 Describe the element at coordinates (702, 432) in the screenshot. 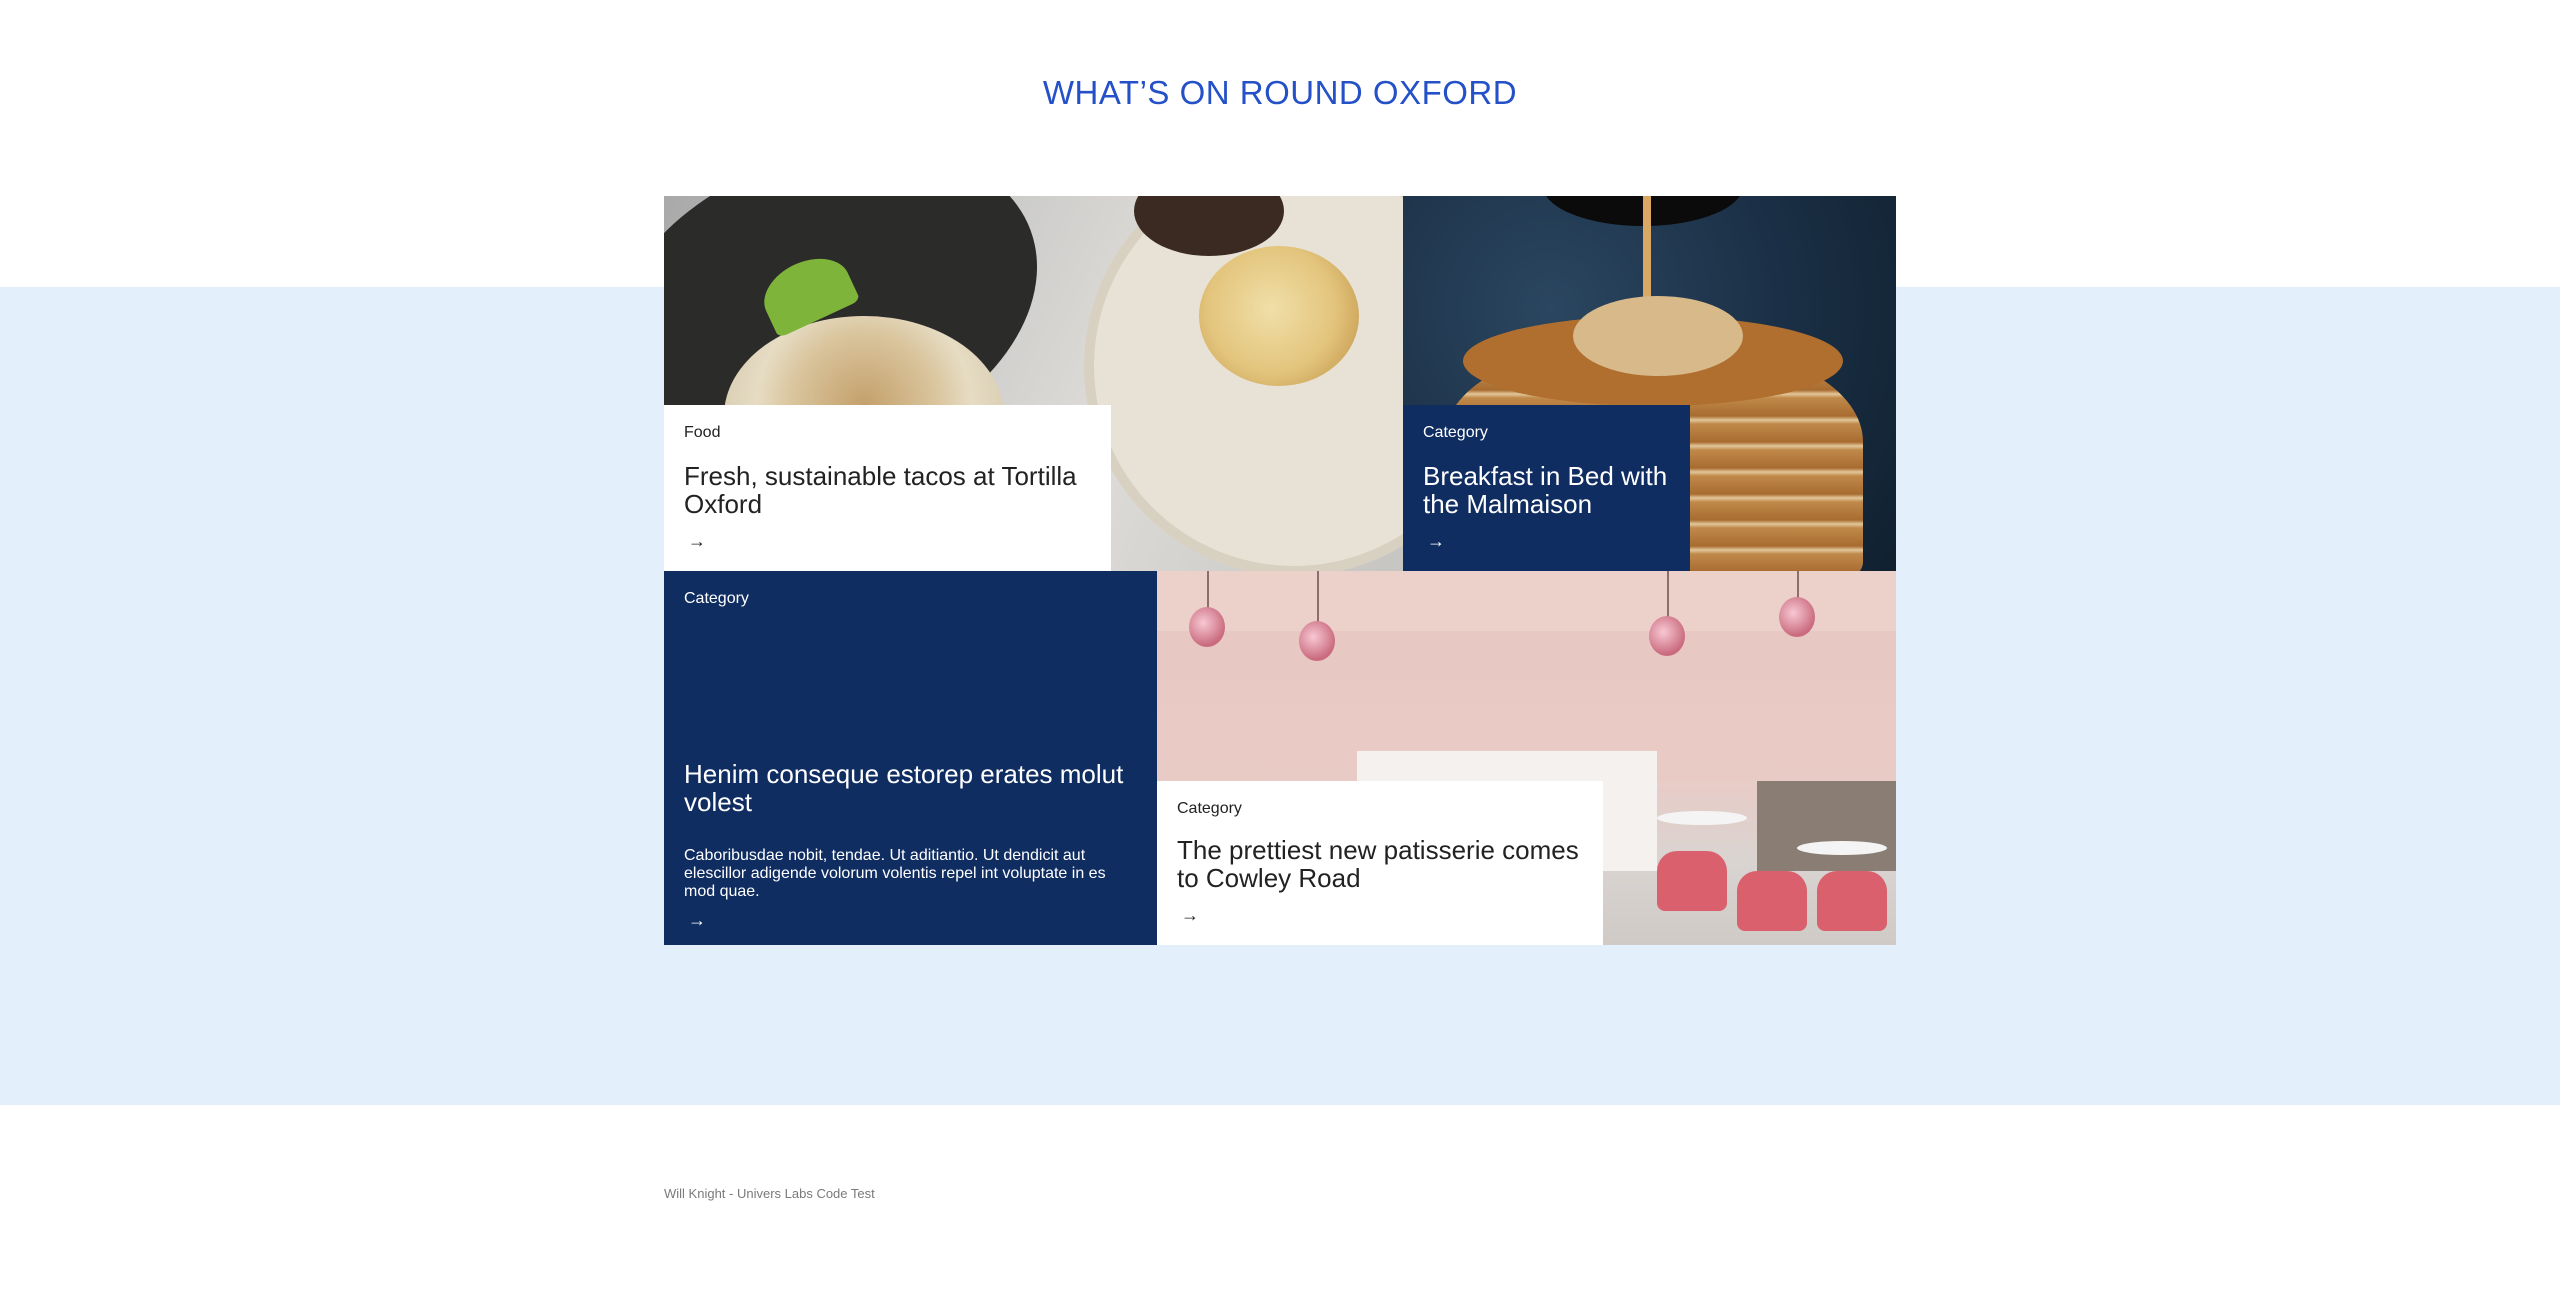

I see `card-category: Food` at that location.